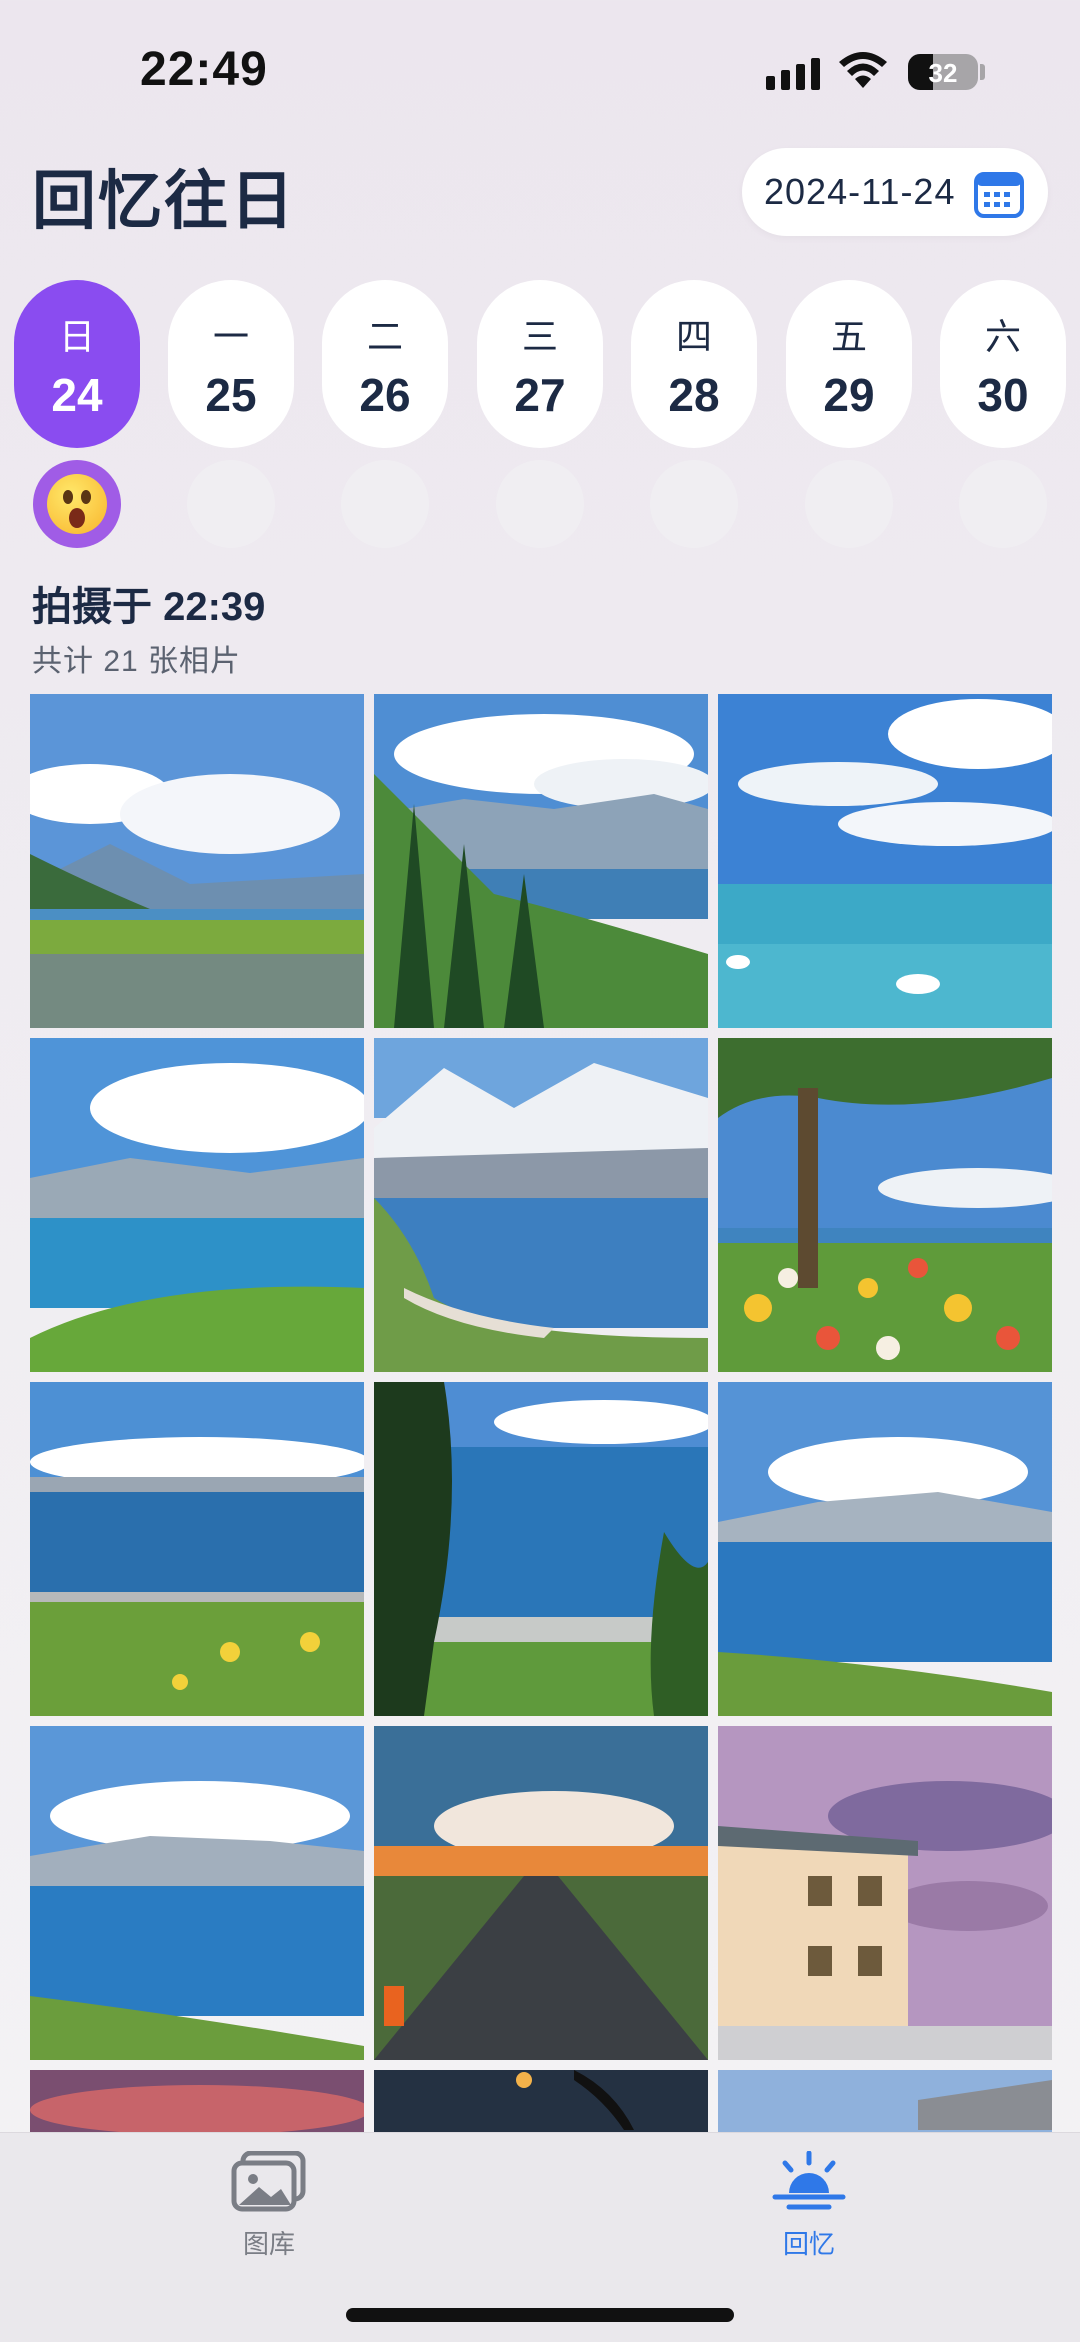  Describe the element at coordinates (385, 395) in the screenshot. I see `day-number: 26` at that location.